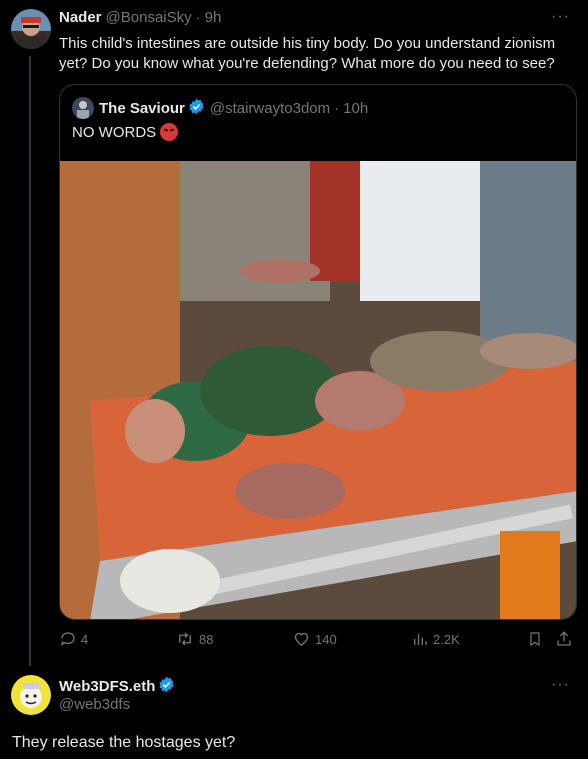 The height and width of the screenshot is (759, 588). I want to click on more-options-icon: ···, so click(560, 17).